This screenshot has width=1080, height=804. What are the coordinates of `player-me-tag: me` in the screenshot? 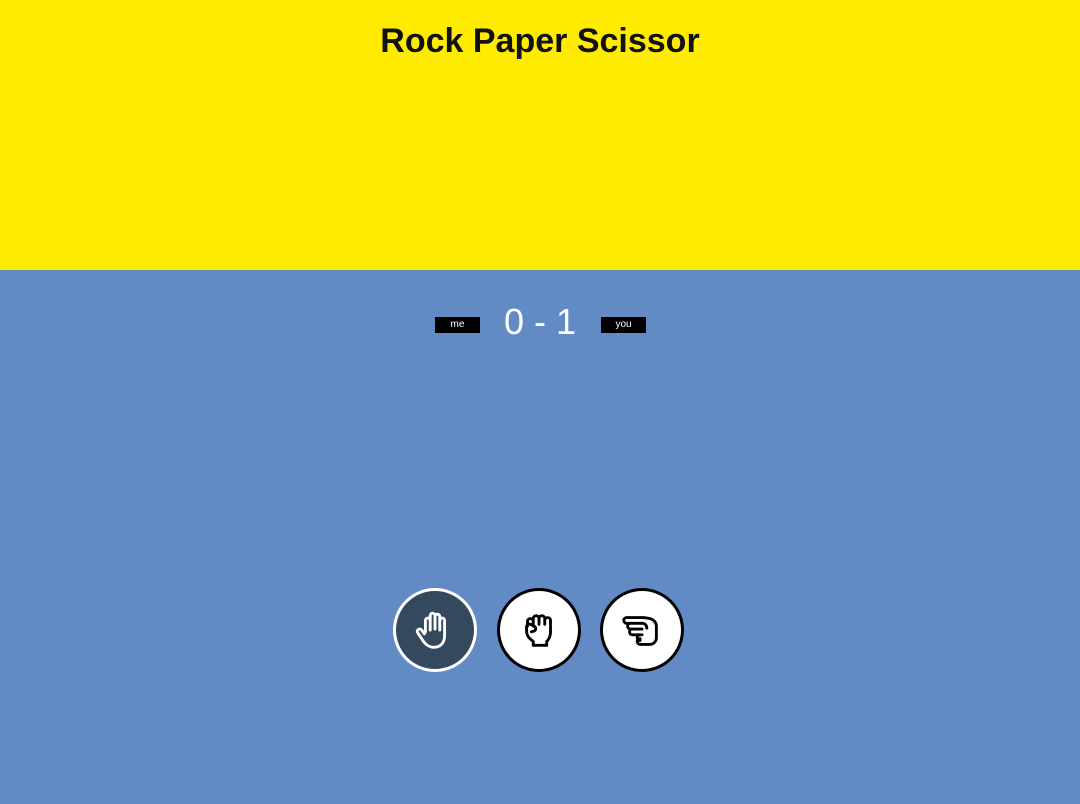 It's located at (457, 325).